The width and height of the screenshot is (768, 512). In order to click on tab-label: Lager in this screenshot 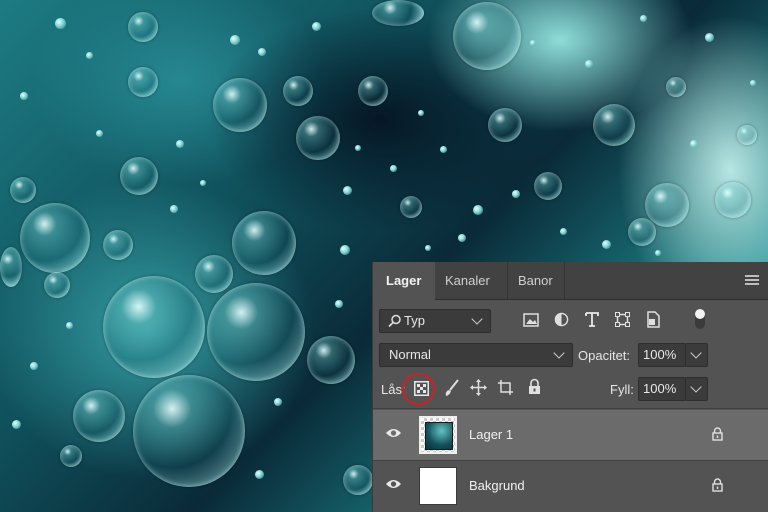, I will do `click(404, 280)`.